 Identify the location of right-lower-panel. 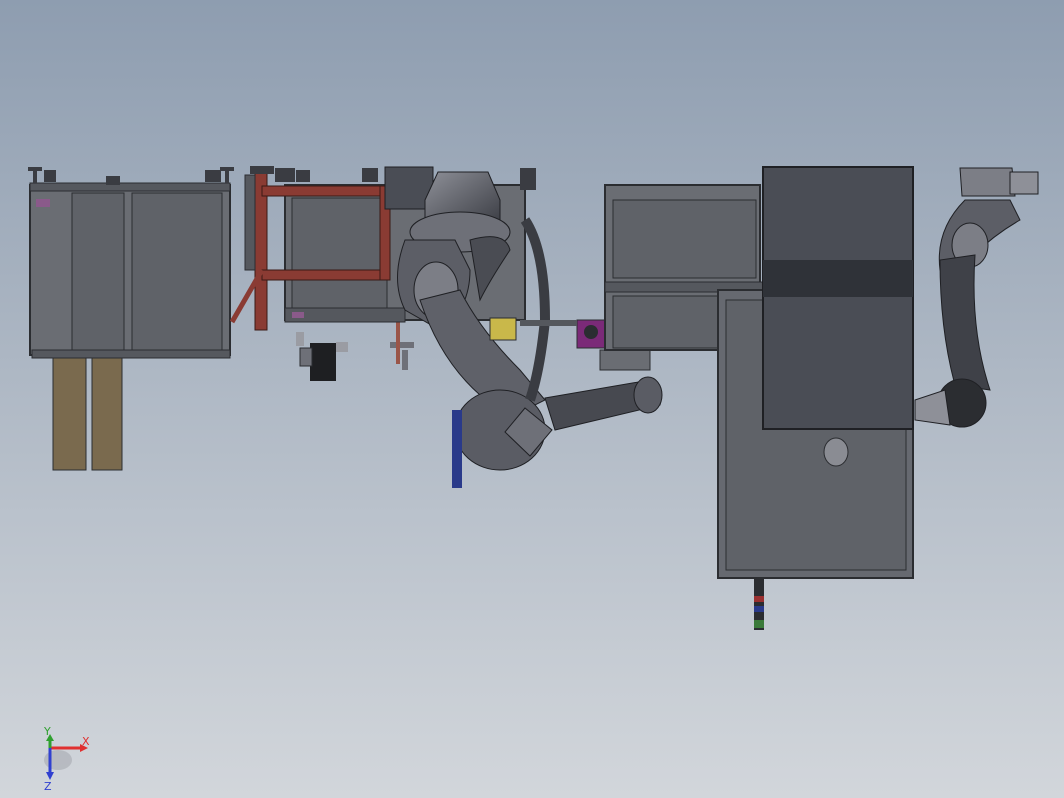
(665, 322).